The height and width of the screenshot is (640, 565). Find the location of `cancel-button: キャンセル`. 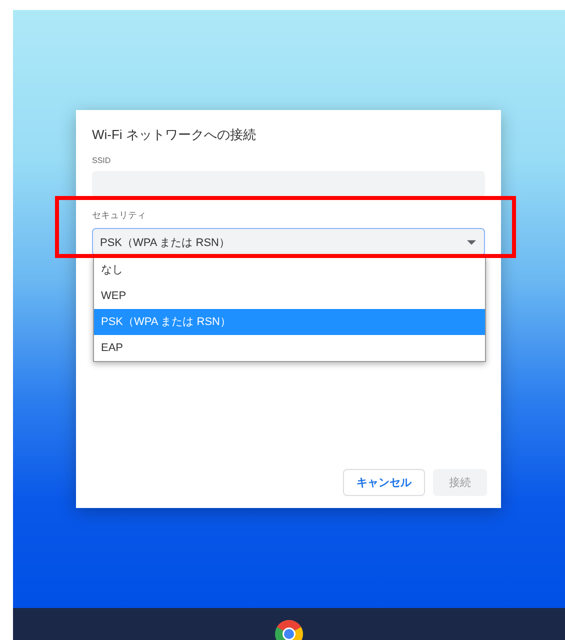

cancel-button: キャンセル is located at coordinates (384, 482).